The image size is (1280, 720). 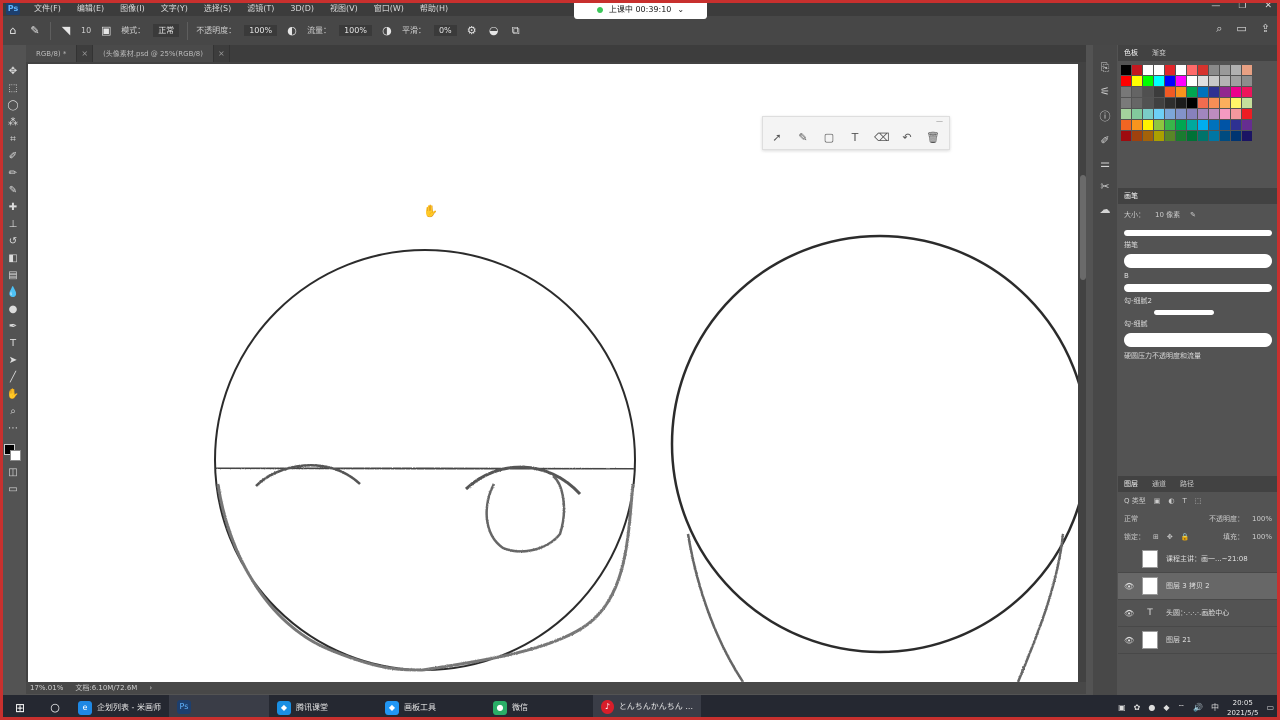 What do you see at coordinates (13, 259) in the screenshot?
I see `eraser-tool-icon: ◧` at bounding box center [13, 259].